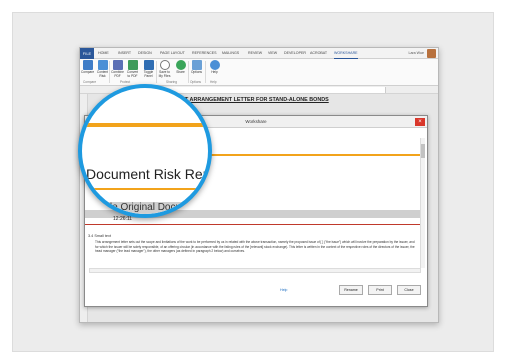 Image resolution: width=506 pixels, height=364 pixels. I want to click on combine-pdf-button: Combine PDF, so click(117, 69).